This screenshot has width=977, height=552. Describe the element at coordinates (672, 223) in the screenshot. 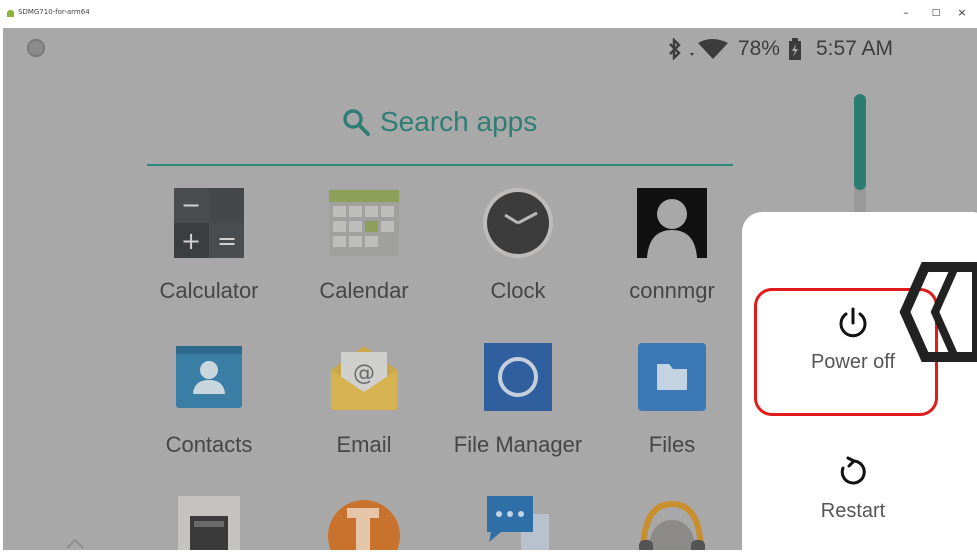

I see `connmgr-icon` at that location.